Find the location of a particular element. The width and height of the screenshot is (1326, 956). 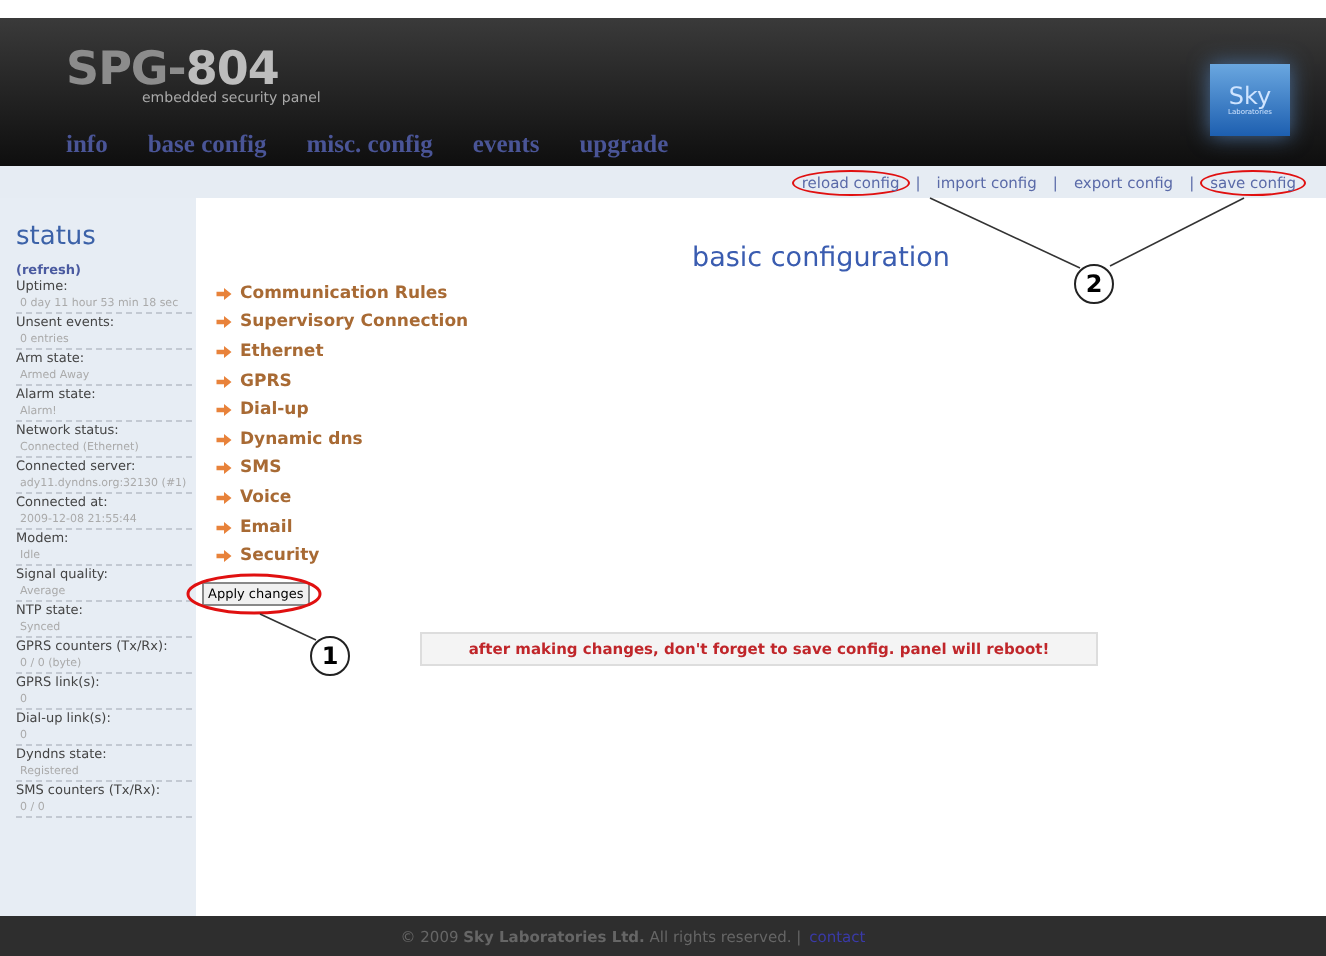

section-link: Voice is located at coordinates (266, 497).